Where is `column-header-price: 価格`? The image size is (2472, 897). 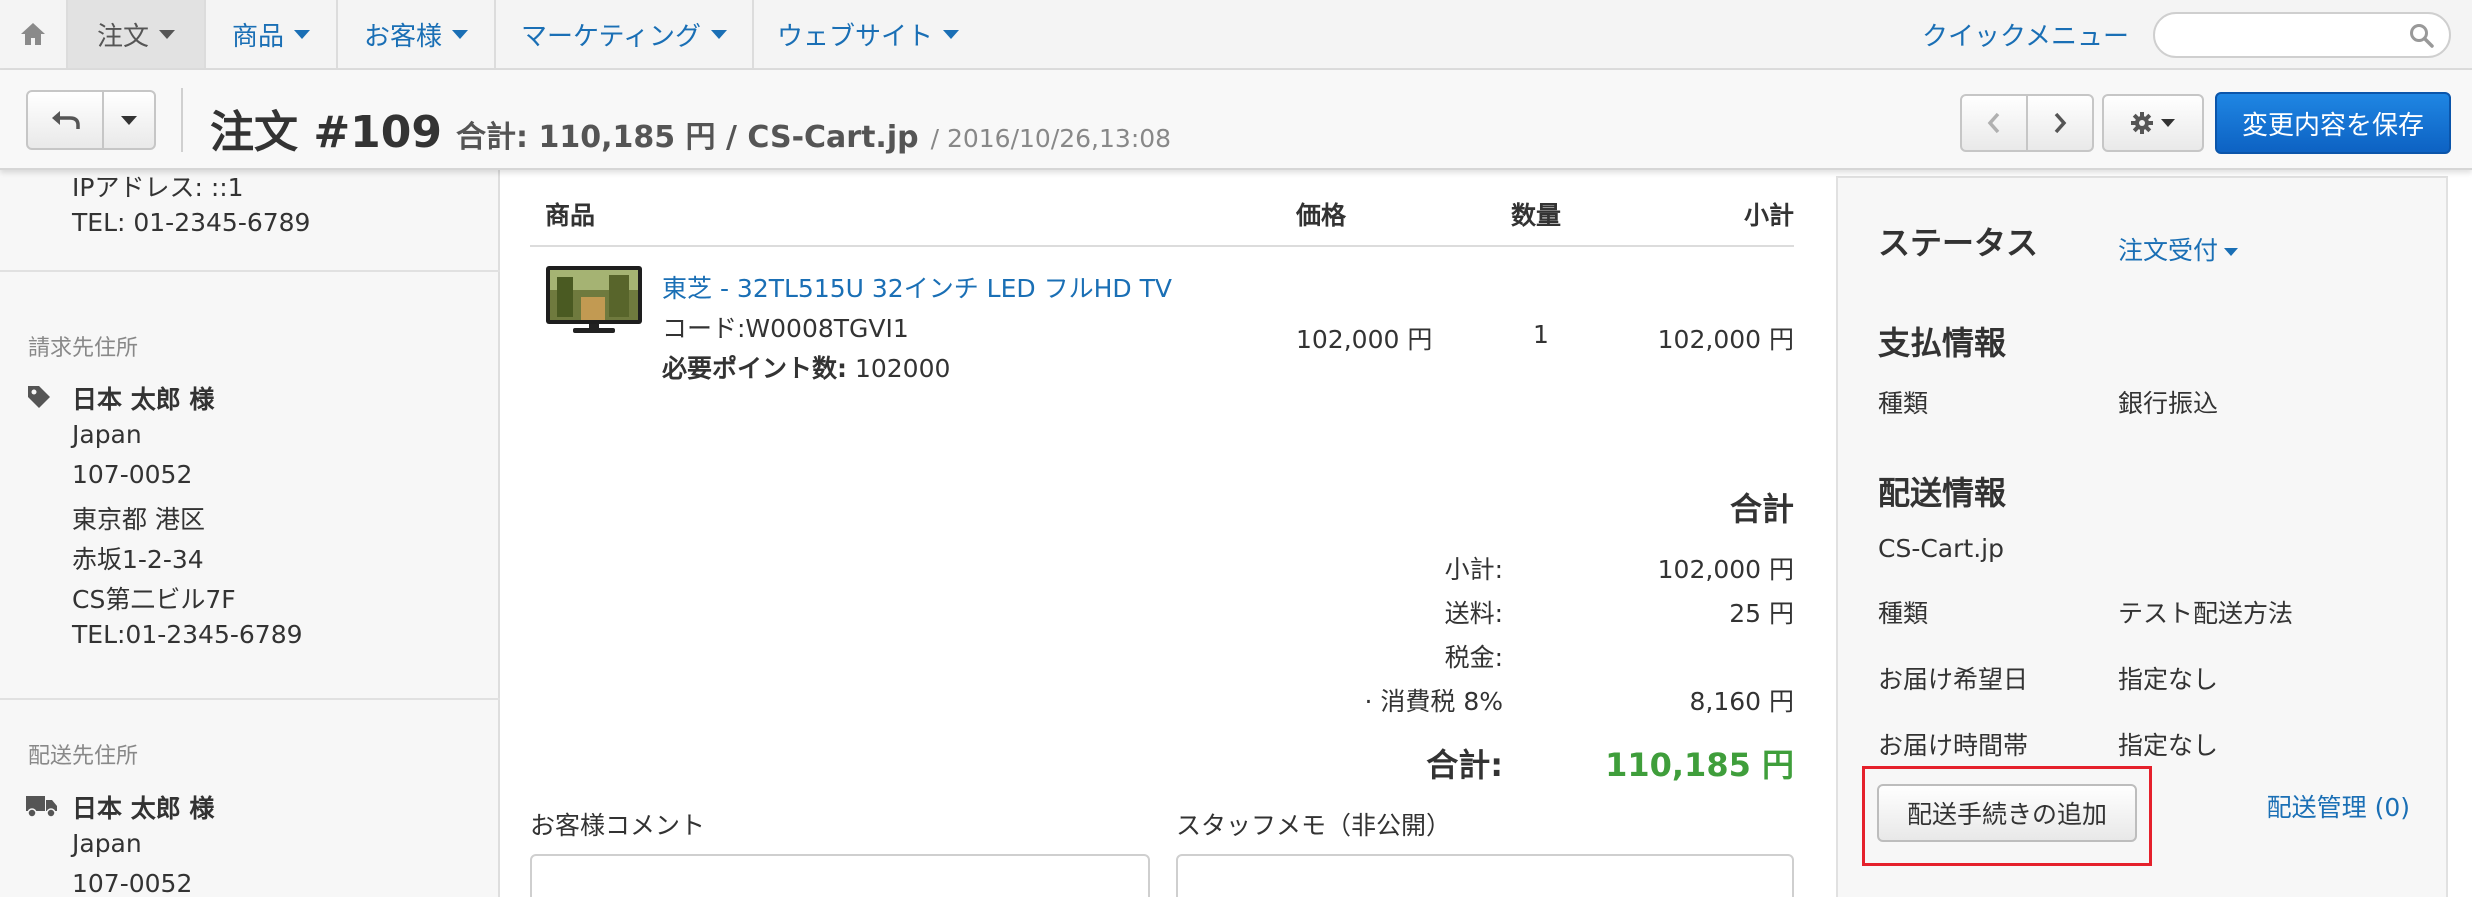
column-header-price: 価格 is located at coordinates (1321, 215).